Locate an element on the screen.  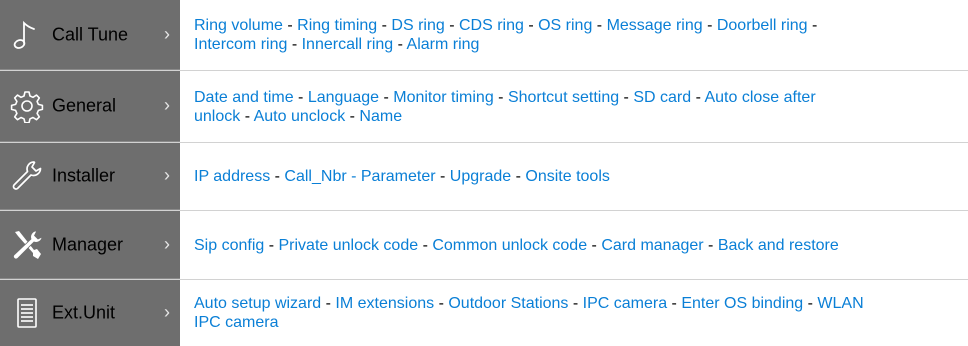
option-link: Onsite tools is located at coordinates (567, 176).